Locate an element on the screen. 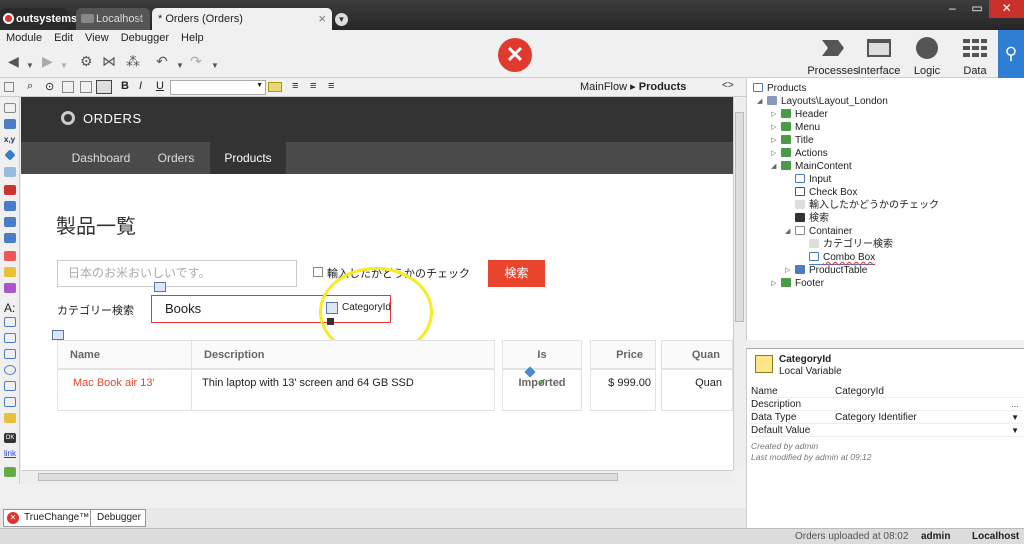  breadcrumb-flow: MainFlow is located at coordinates (603, 87).